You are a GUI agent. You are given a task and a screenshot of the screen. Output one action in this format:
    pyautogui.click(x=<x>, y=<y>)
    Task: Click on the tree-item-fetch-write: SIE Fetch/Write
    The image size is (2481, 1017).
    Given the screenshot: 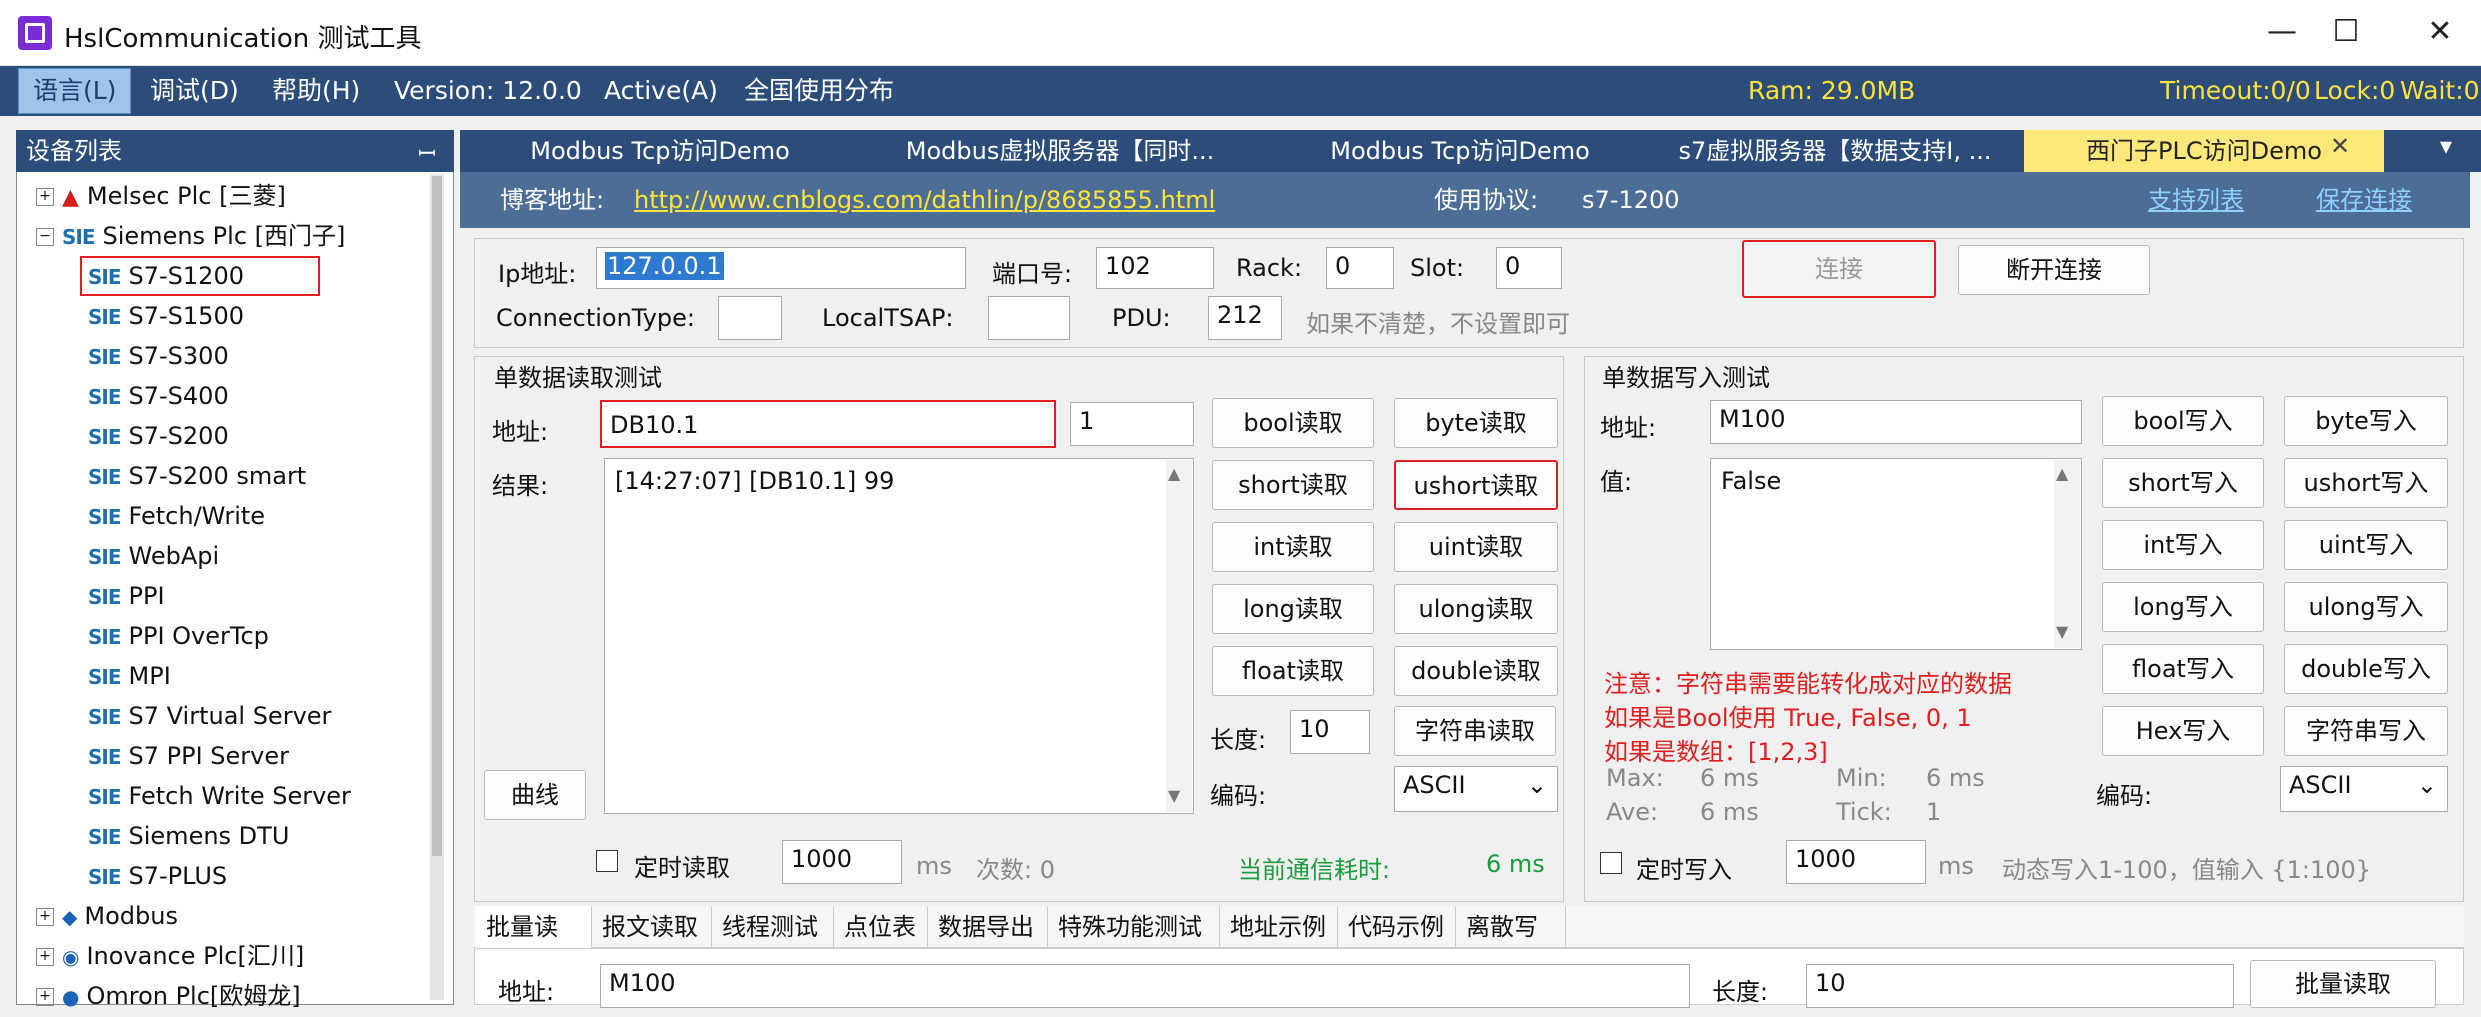 What is the action you would take?
    pyautogui.click(x=176, y=516)
    